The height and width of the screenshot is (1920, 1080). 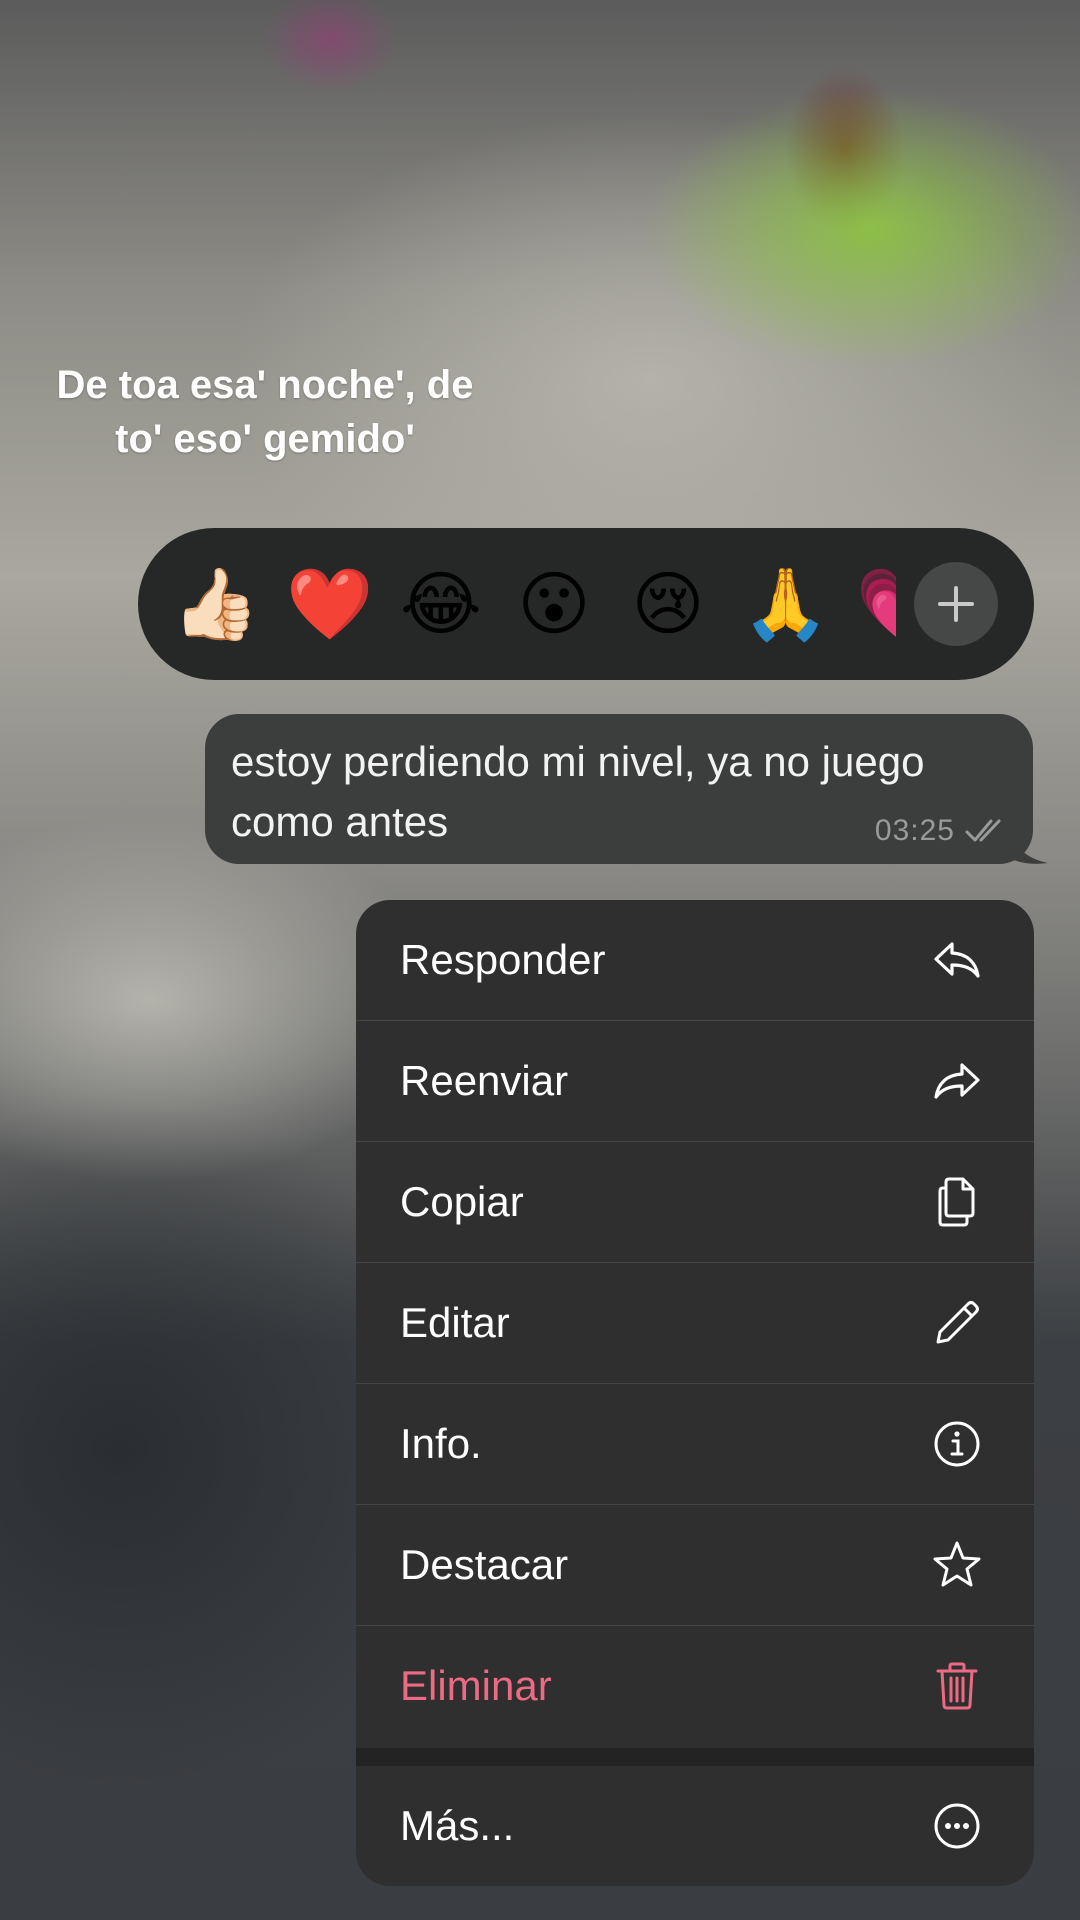 I want to click on copy-icon, so click(x=956, y=1202).